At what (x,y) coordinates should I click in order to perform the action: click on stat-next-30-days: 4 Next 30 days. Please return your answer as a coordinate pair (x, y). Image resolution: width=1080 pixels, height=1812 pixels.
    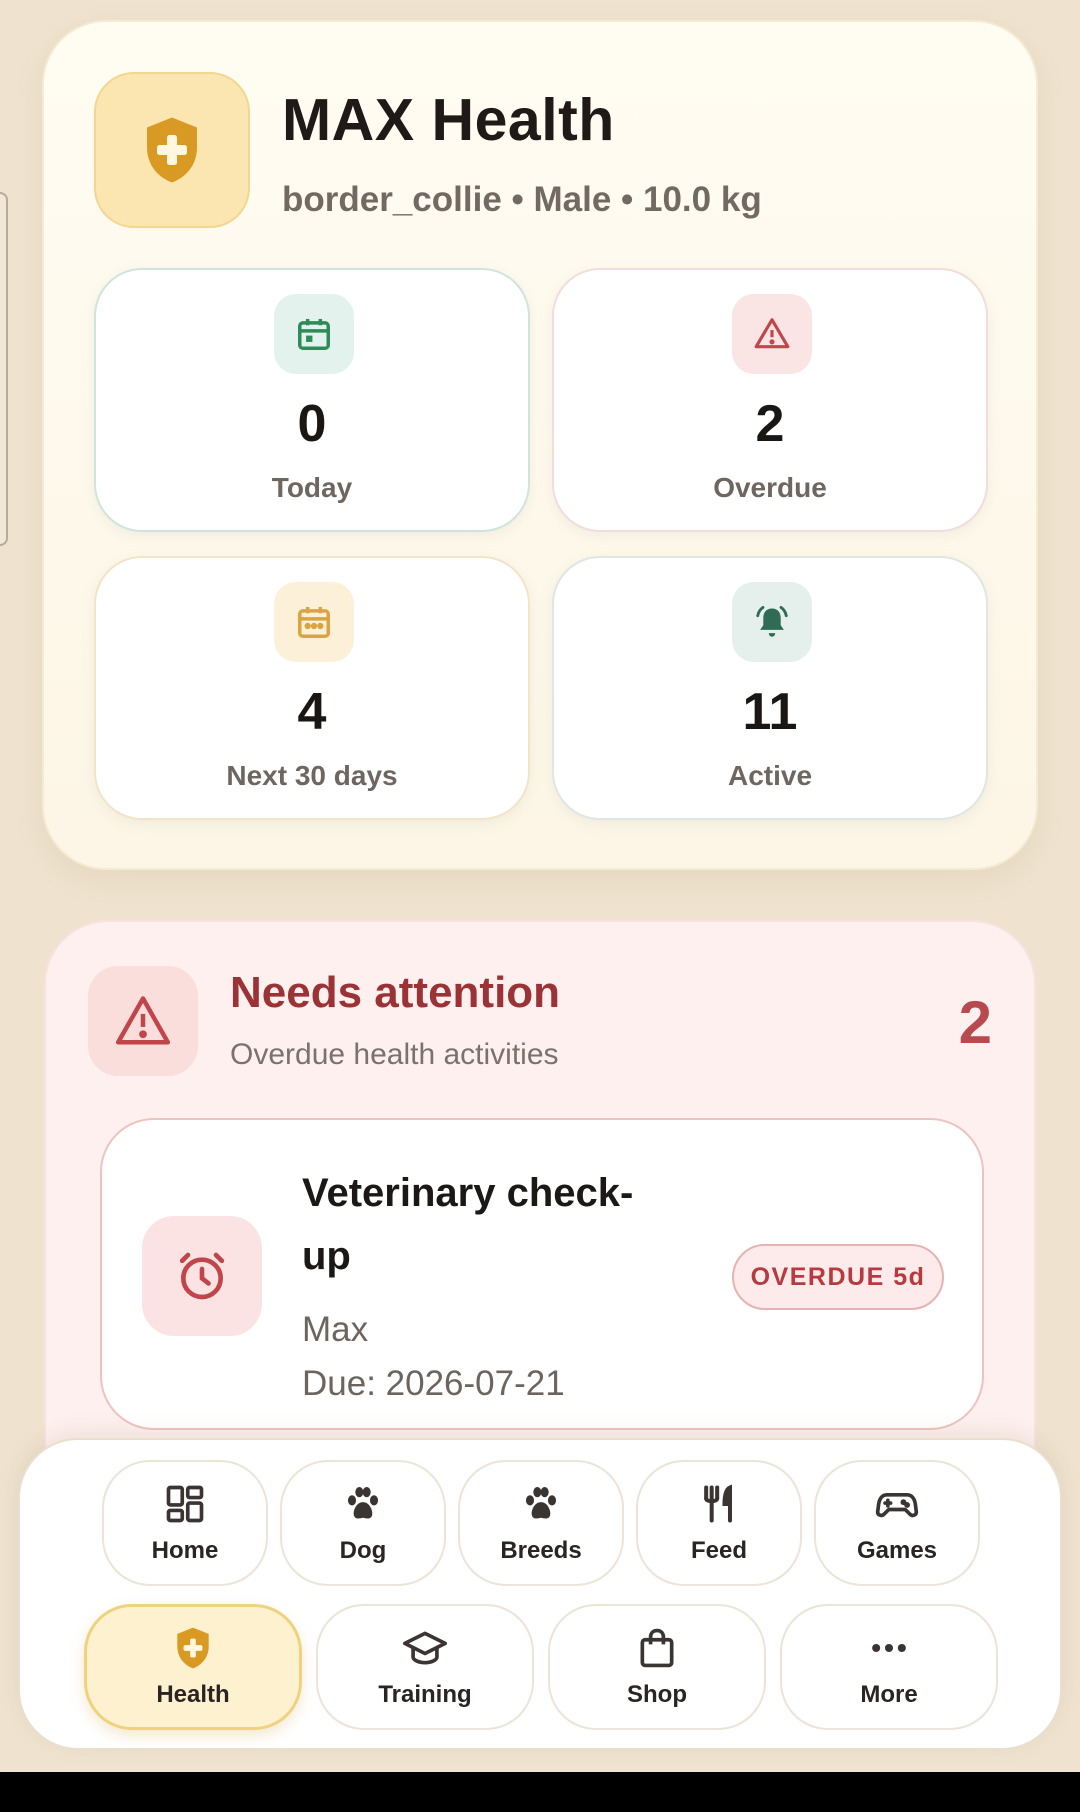
    Looking at the image, I should click on (312, 688).